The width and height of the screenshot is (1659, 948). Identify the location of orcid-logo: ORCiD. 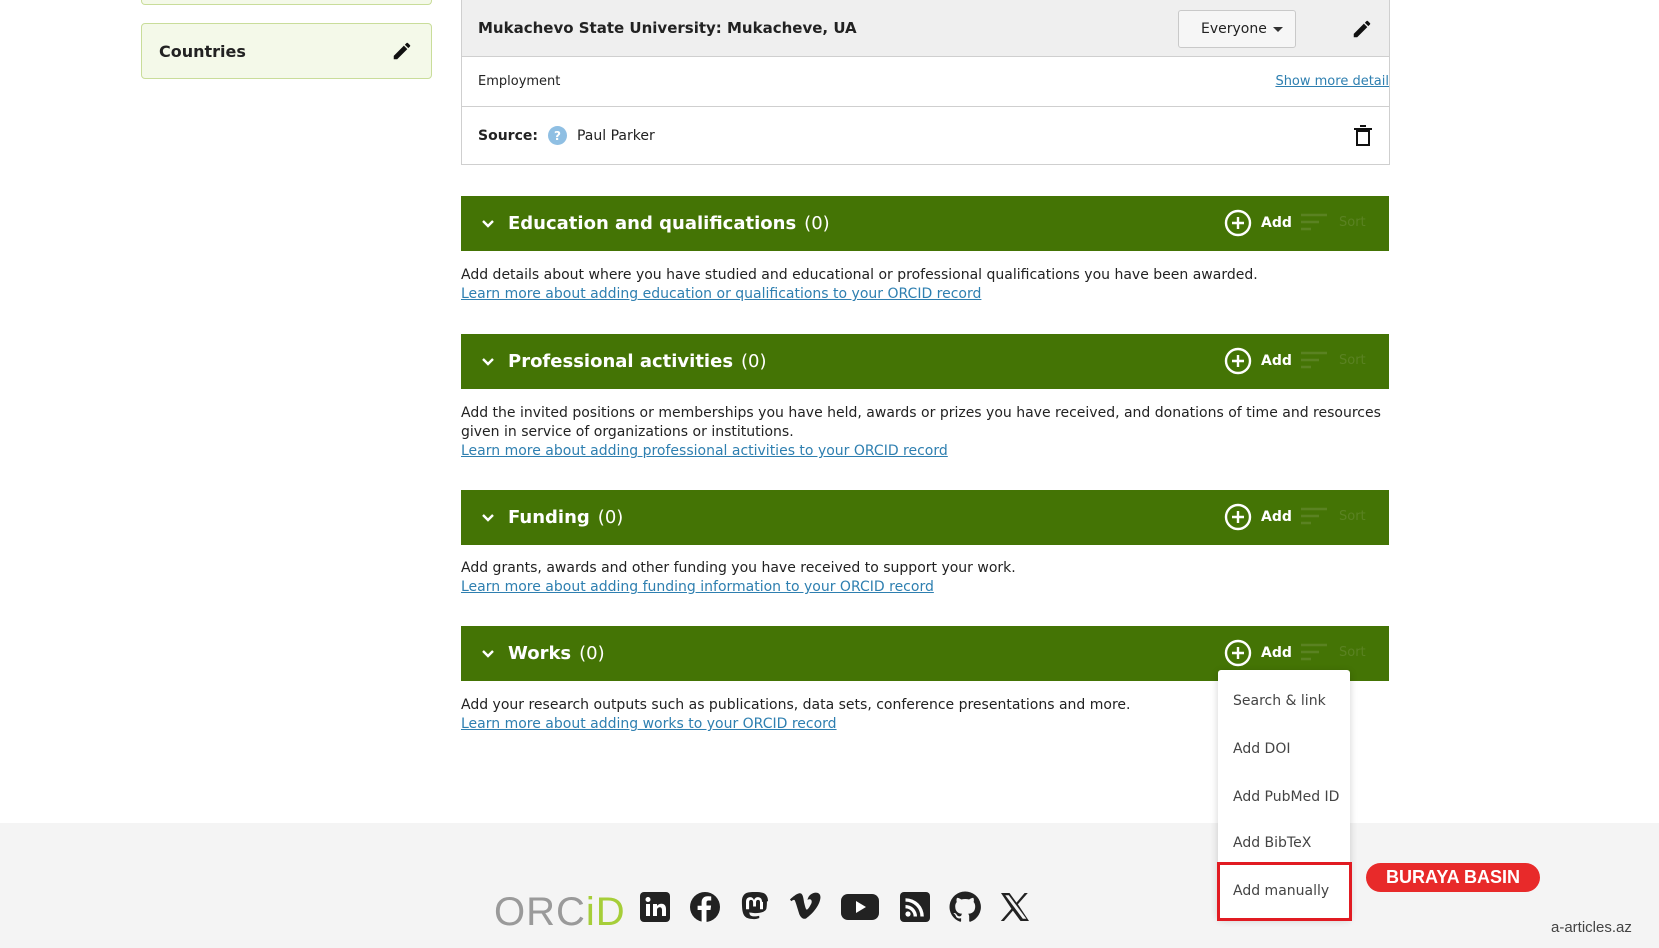
(560, 912).